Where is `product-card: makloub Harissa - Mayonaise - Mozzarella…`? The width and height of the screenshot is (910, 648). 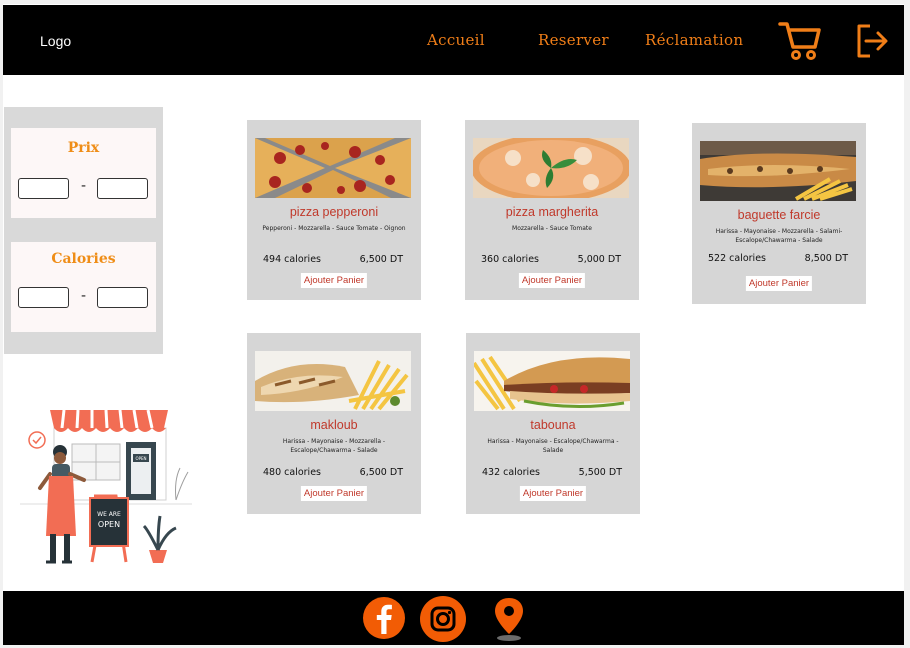 product-card: makloub Harissa - Mayonaise - Mozzarella… is located at coordinates (334, 423).